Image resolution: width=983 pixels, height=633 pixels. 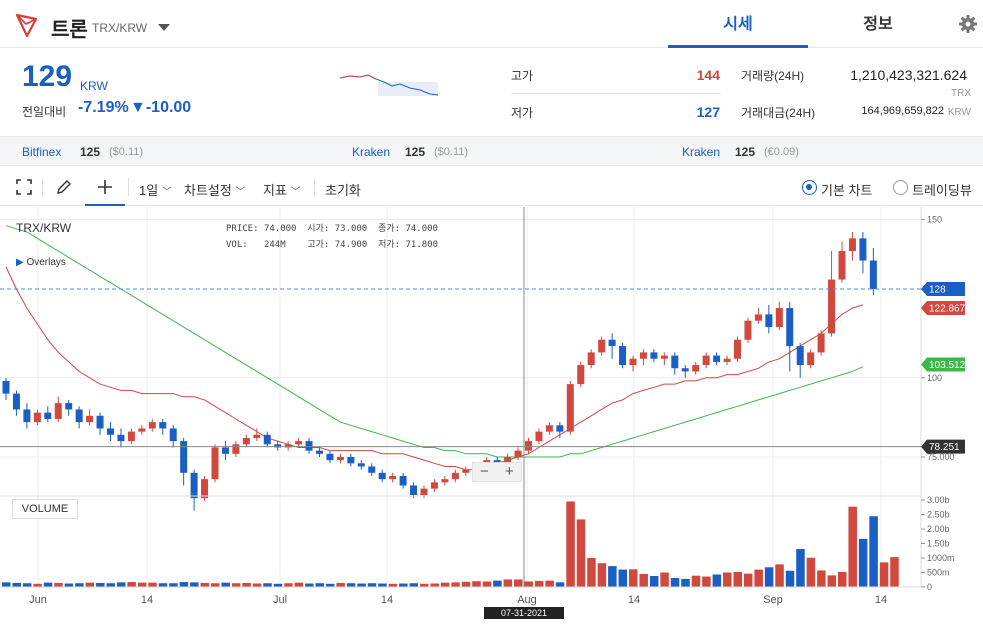 I want to click on tab-price: 시세, so click(x=738, y=24).